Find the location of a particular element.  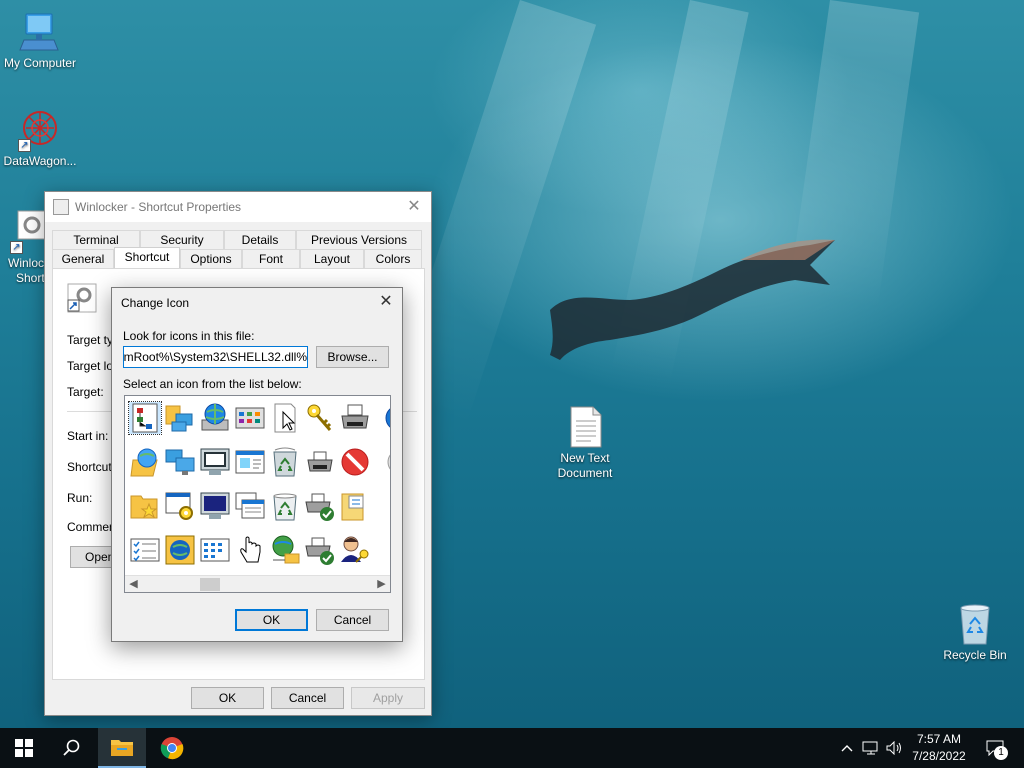

icon-file-input: %SystemRoot%\System32\SHELL32.dll is located at coordinates (215, 357).